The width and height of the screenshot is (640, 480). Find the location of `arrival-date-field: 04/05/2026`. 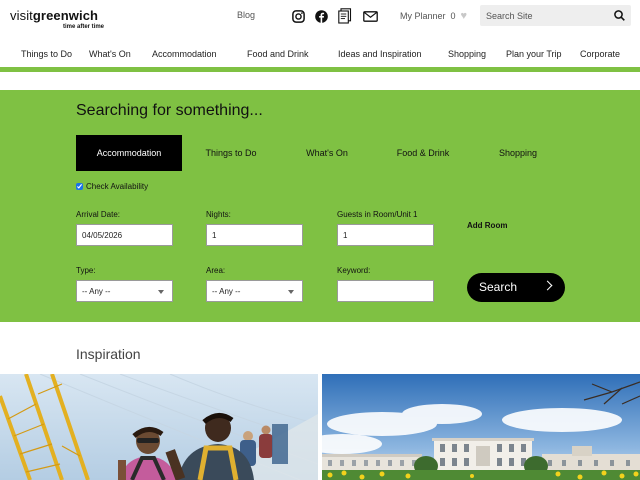

arrival-date-field: 04/05/2026 is located at coordinates (124, 235).